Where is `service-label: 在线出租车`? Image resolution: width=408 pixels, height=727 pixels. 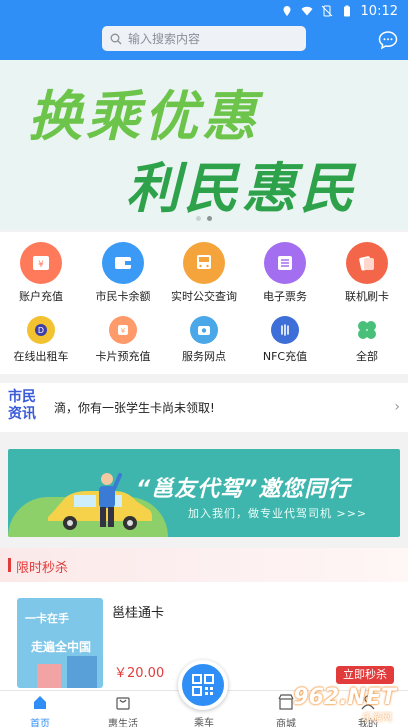
service-label: 在线出租车 is located at coordinates (41, 356).